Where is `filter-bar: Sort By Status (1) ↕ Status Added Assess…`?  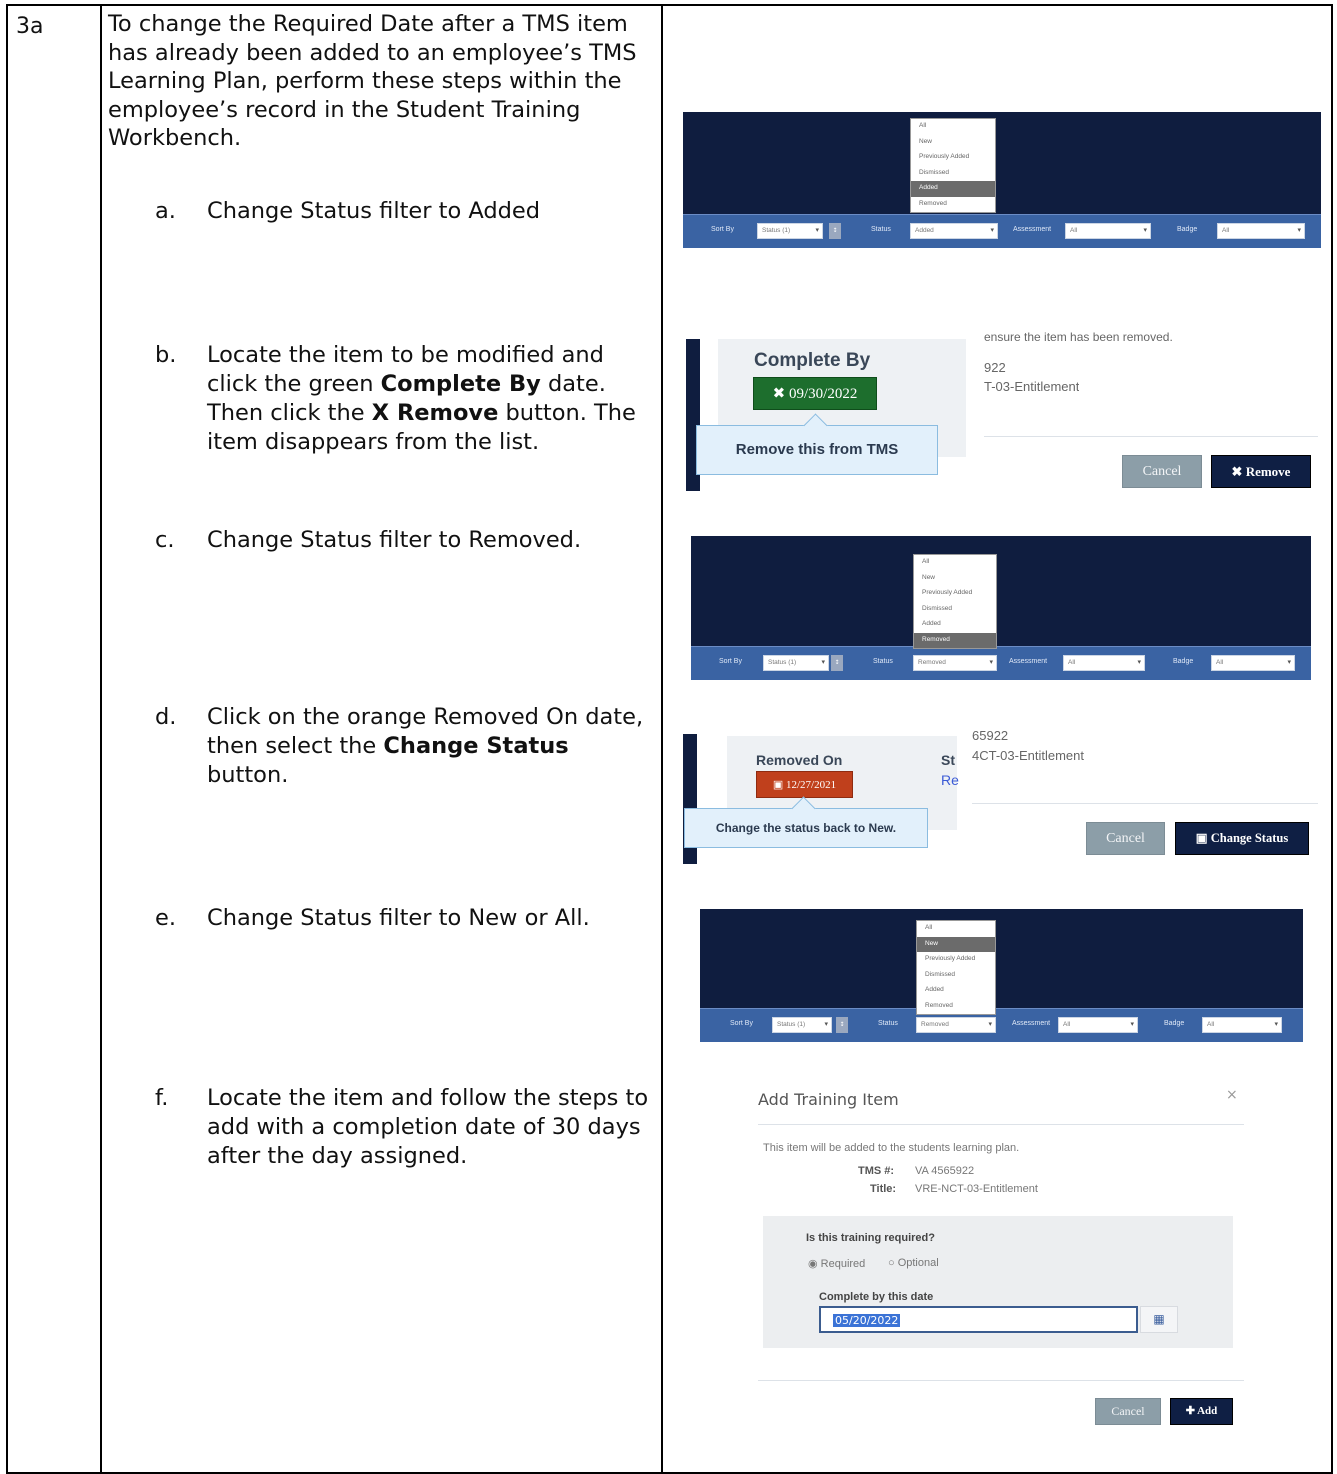
filter-bar: Sort By Status (1) ↕ Status Added Assess… is located at coordinates (1002, 231).